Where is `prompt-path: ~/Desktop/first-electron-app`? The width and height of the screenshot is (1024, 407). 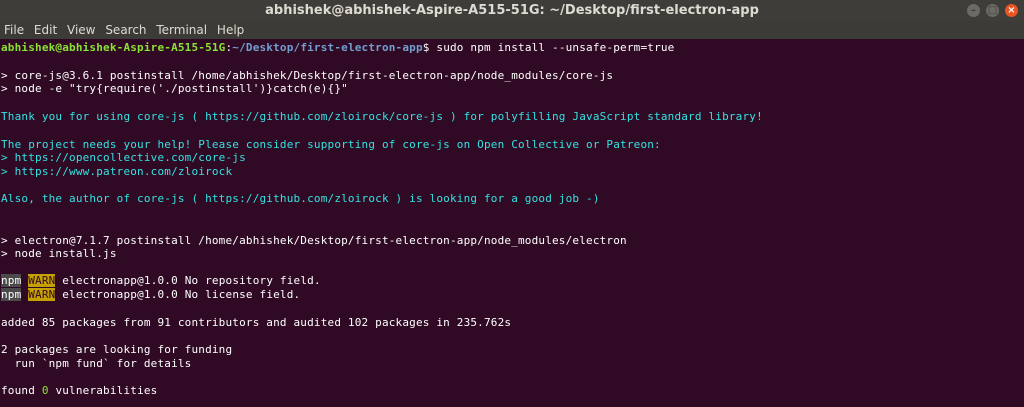 prompt-path: ~/Desktop/first-electron-app is located at coordinates (327, 47).